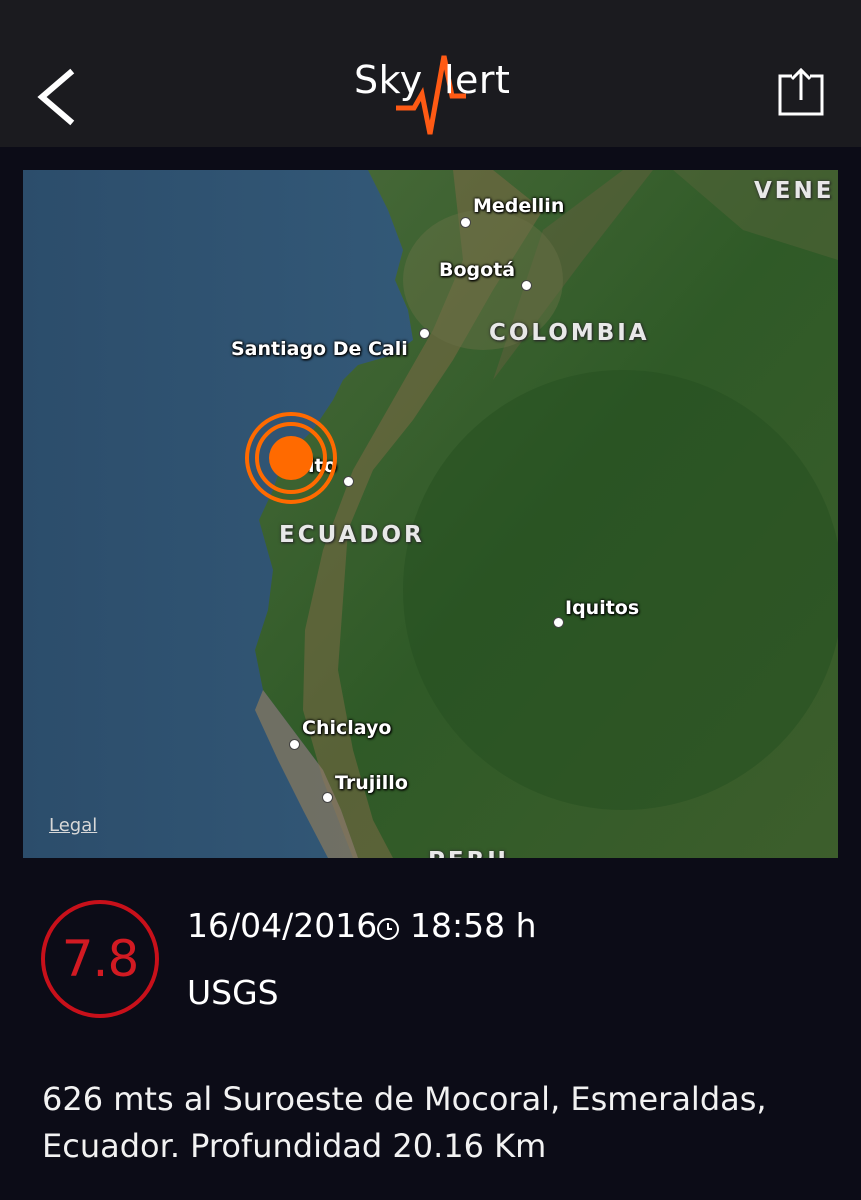 This screenshot has height=1200, width=861. I want to click on country-label-peru: PERU, so click(468, 853).